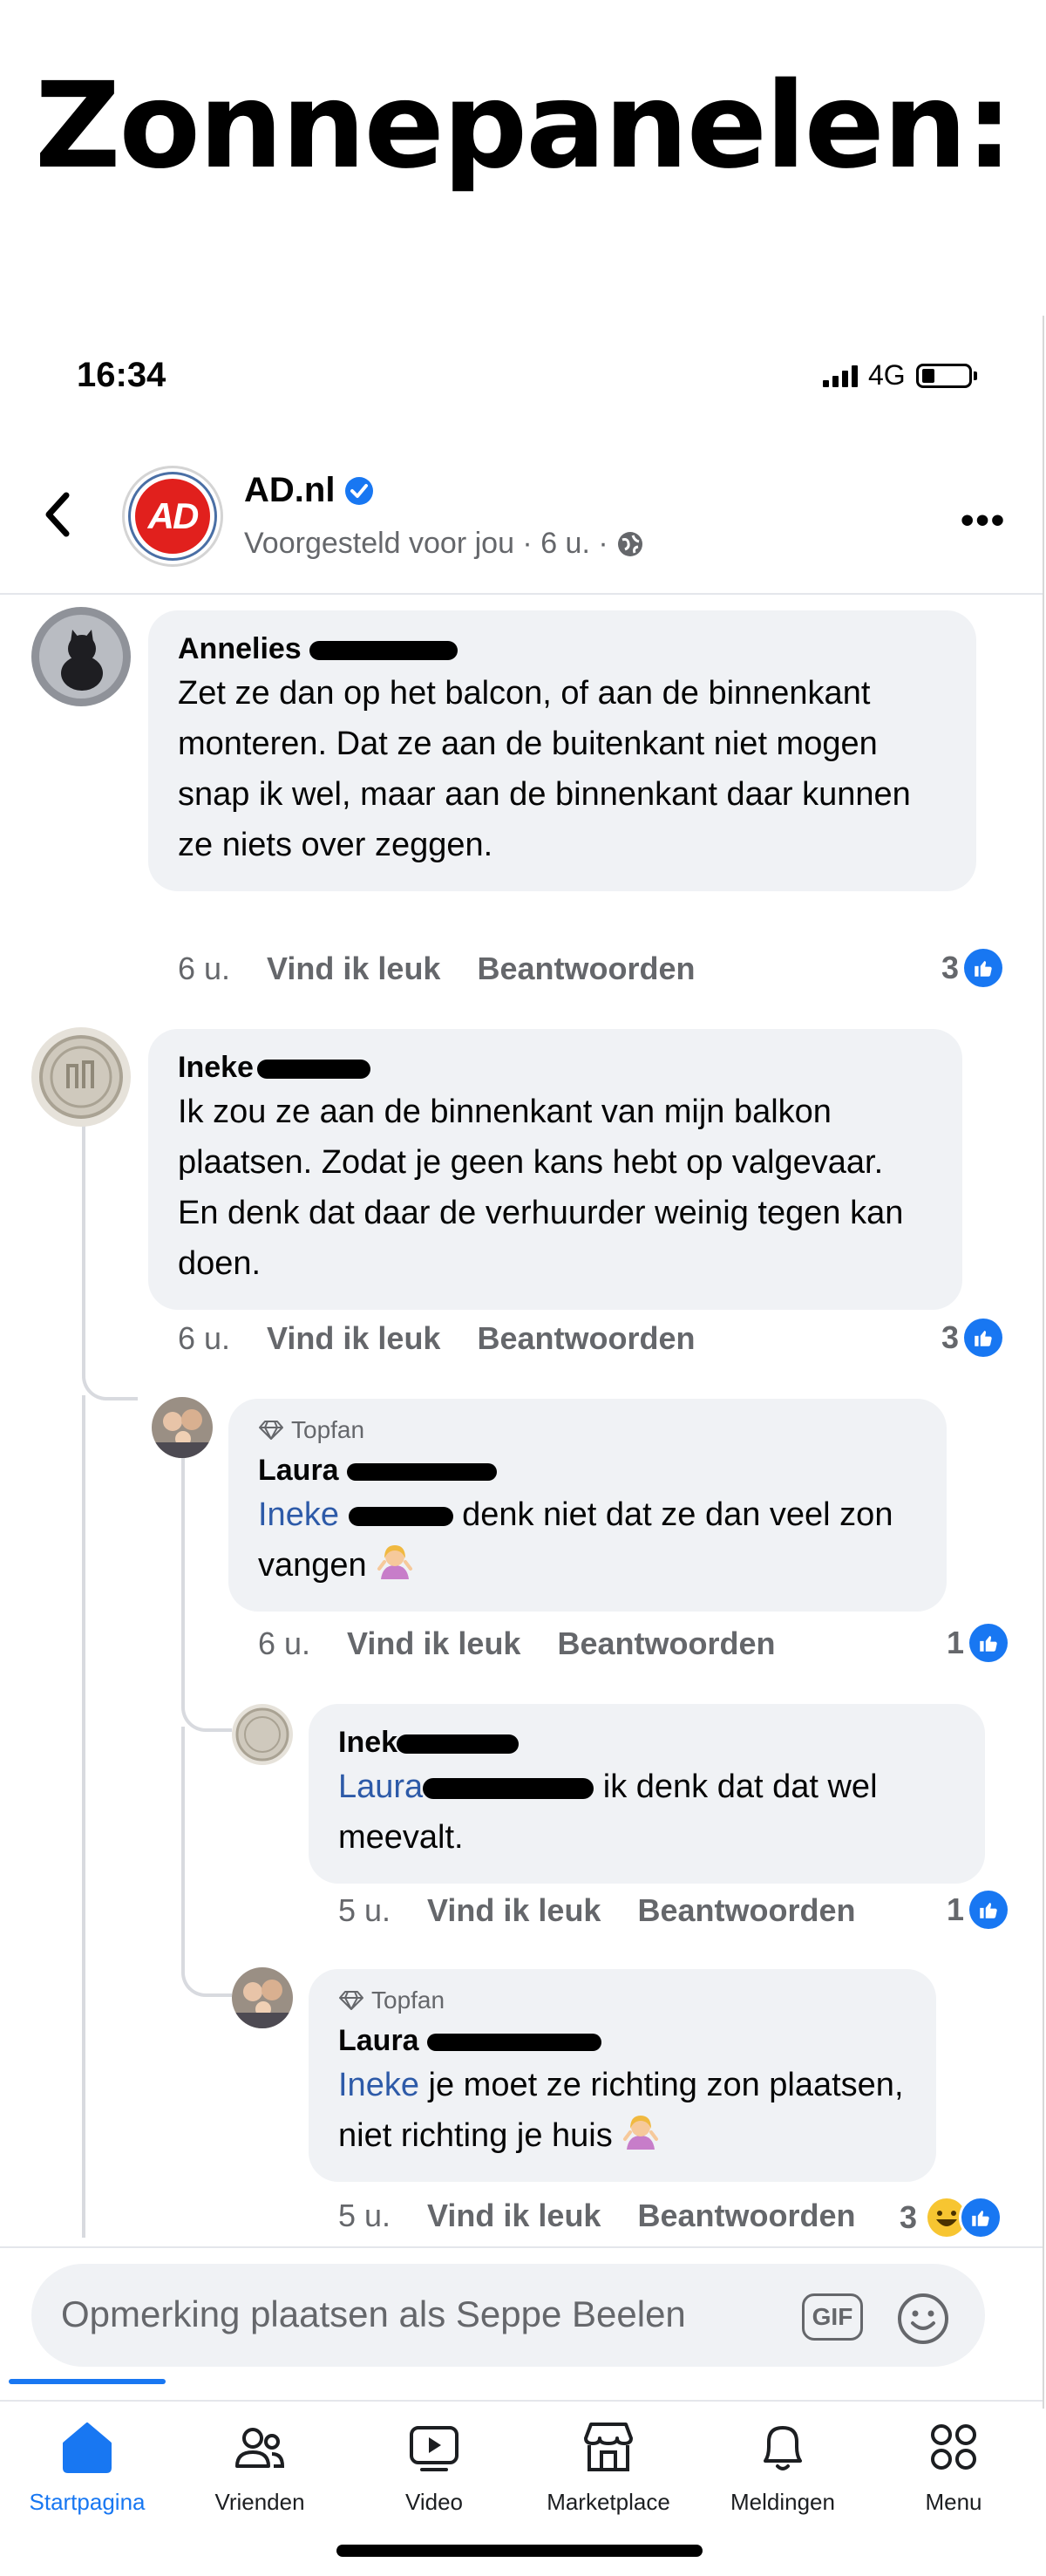  I want to click on nav-menu: Menu, so click(954, 2466).